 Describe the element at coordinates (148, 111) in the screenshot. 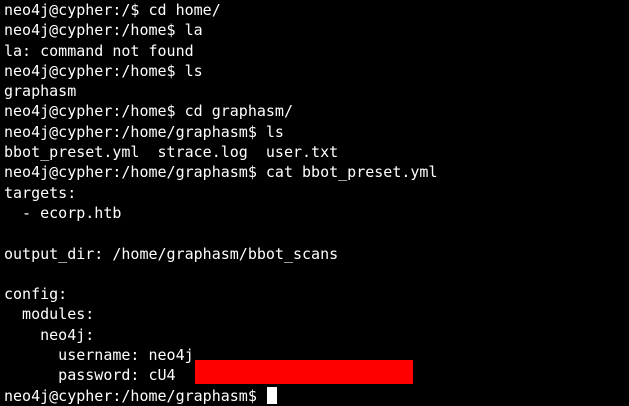

I see `terminal-line: neo4j@cypher:/home$ cd graphasm/` at that location.